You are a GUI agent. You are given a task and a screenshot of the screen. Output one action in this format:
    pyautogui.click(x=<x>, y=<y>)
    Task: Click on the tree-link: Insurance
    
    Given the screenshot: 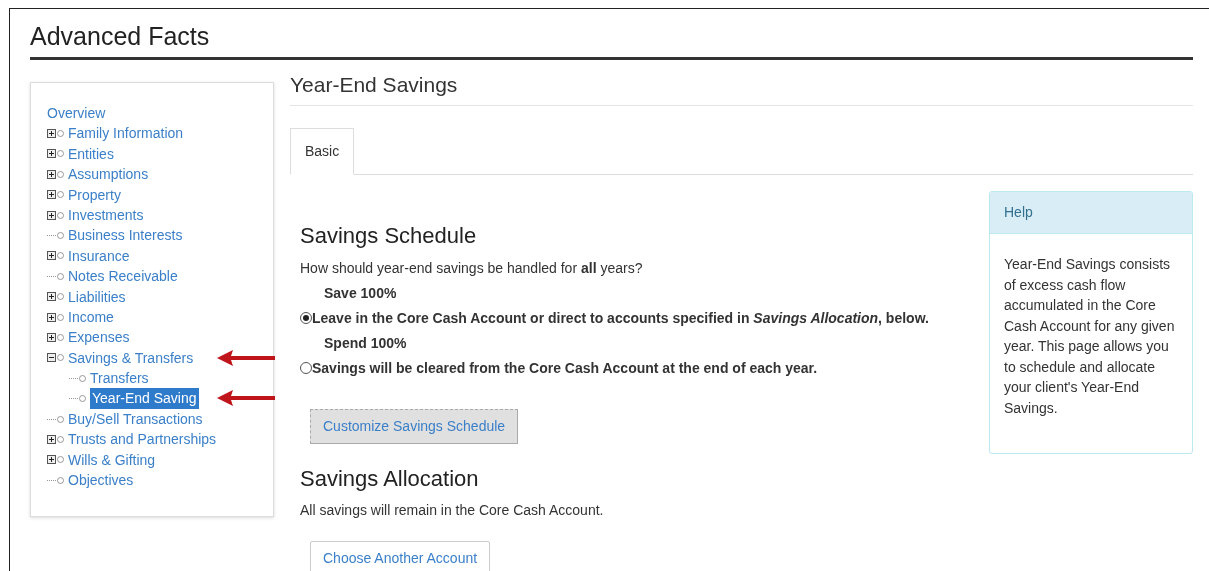 What is the action you would take?
    pyautogui.click(x=99, y=256)
    